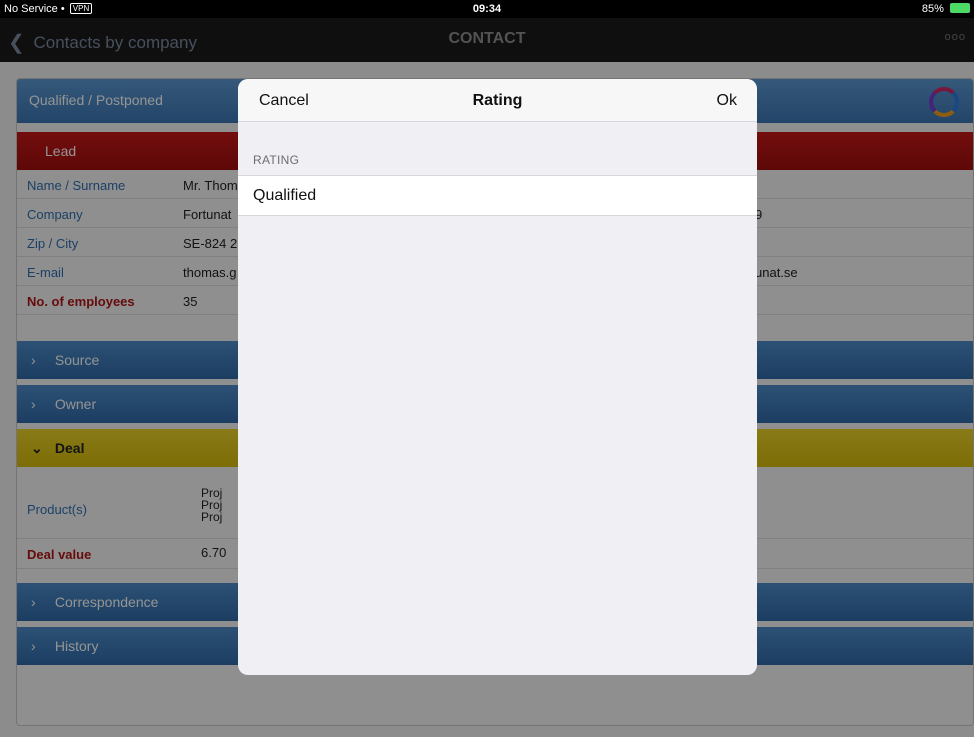 The height and width of the screenshot is (737, 974). I want to click on status-time: 09:34, so click(487, 9).